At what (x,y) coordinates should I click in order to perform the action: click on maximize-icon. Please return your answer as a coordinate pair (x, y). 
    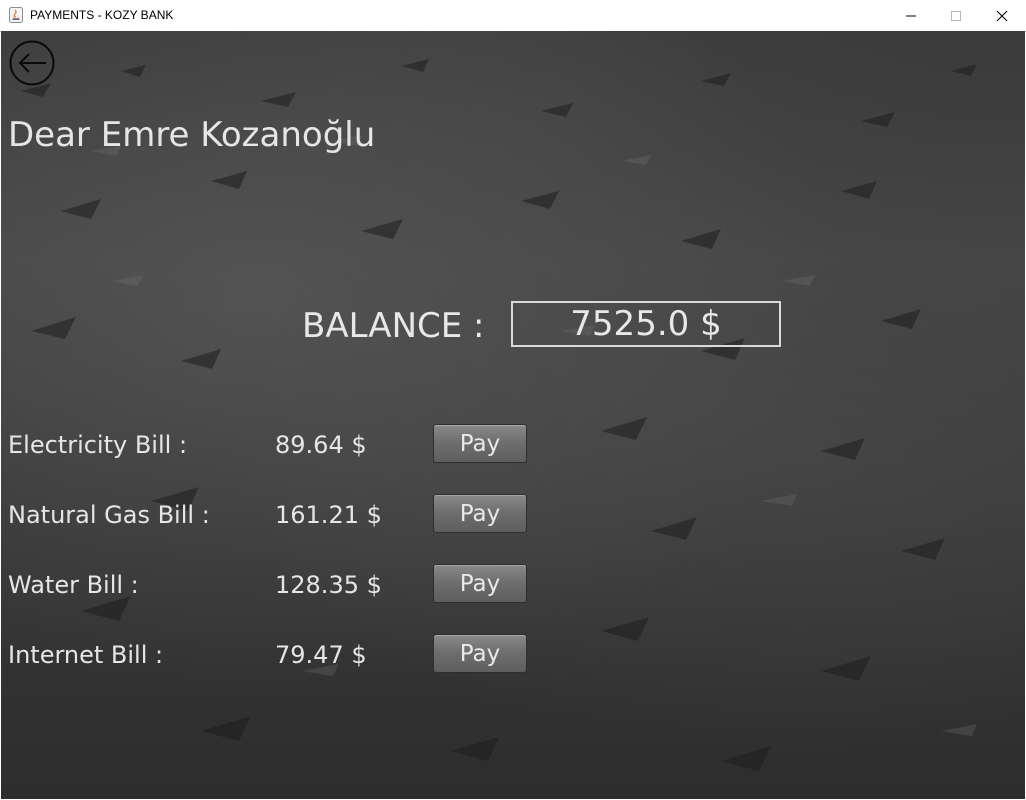
    Looking at the image, I should click on (956, 15).